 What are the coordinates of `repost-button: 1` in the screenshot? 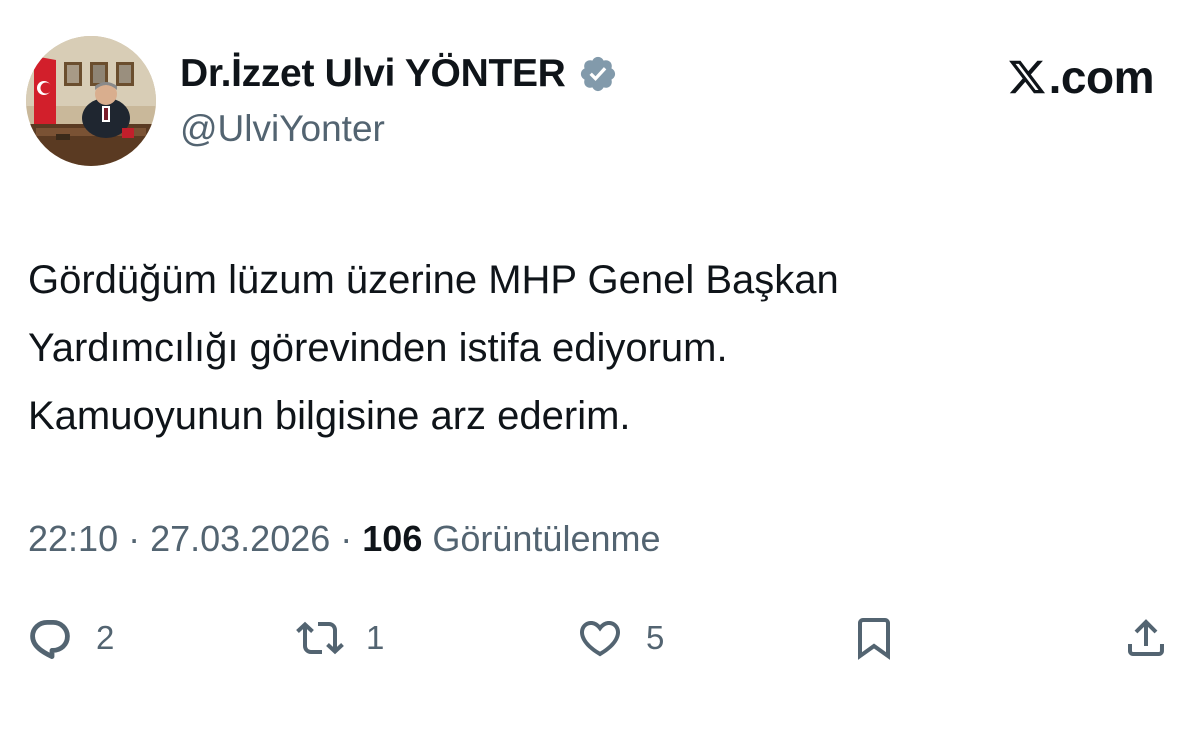 It's located at (340, 638).